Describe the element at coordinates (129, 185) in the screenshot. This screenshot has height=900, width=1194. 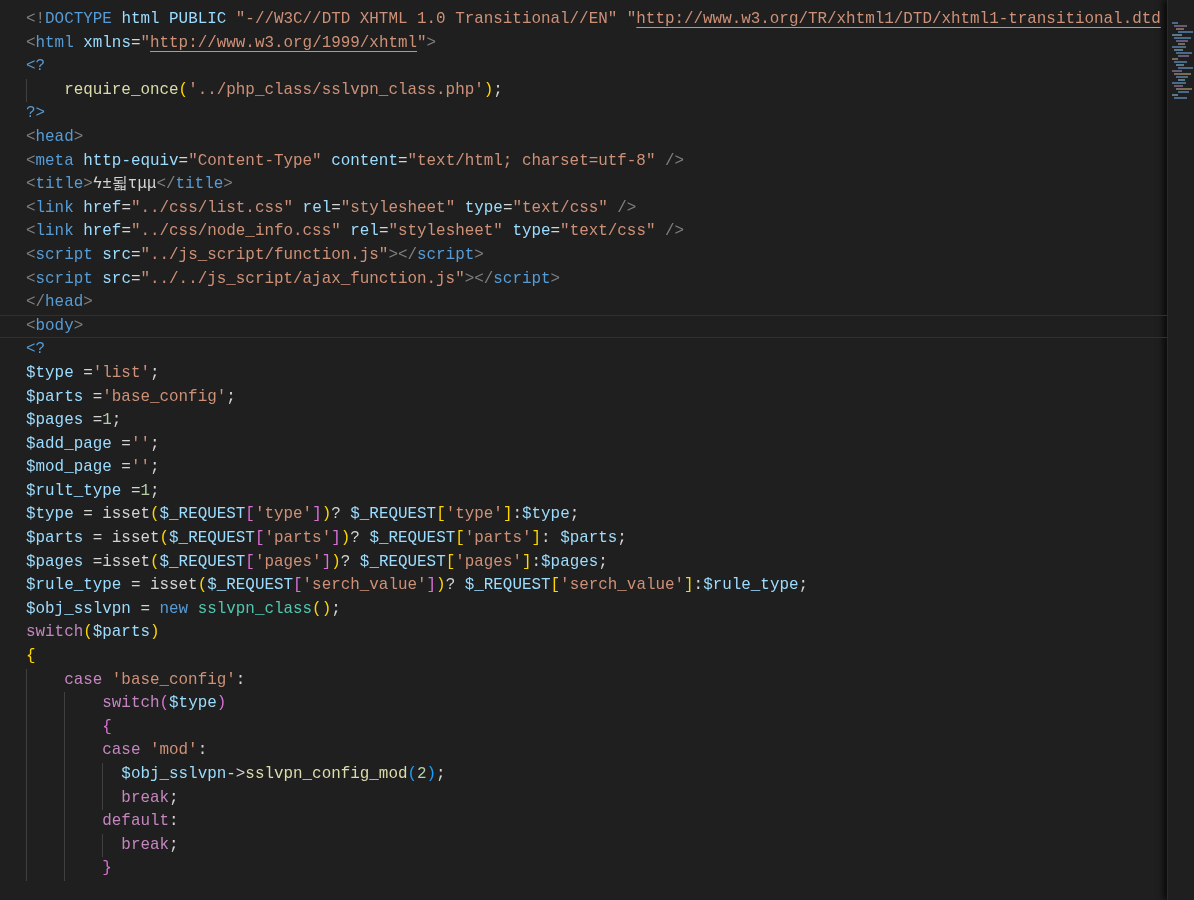
I see `code-line: <title>ϟ±됣τμμ</title>` at that location.